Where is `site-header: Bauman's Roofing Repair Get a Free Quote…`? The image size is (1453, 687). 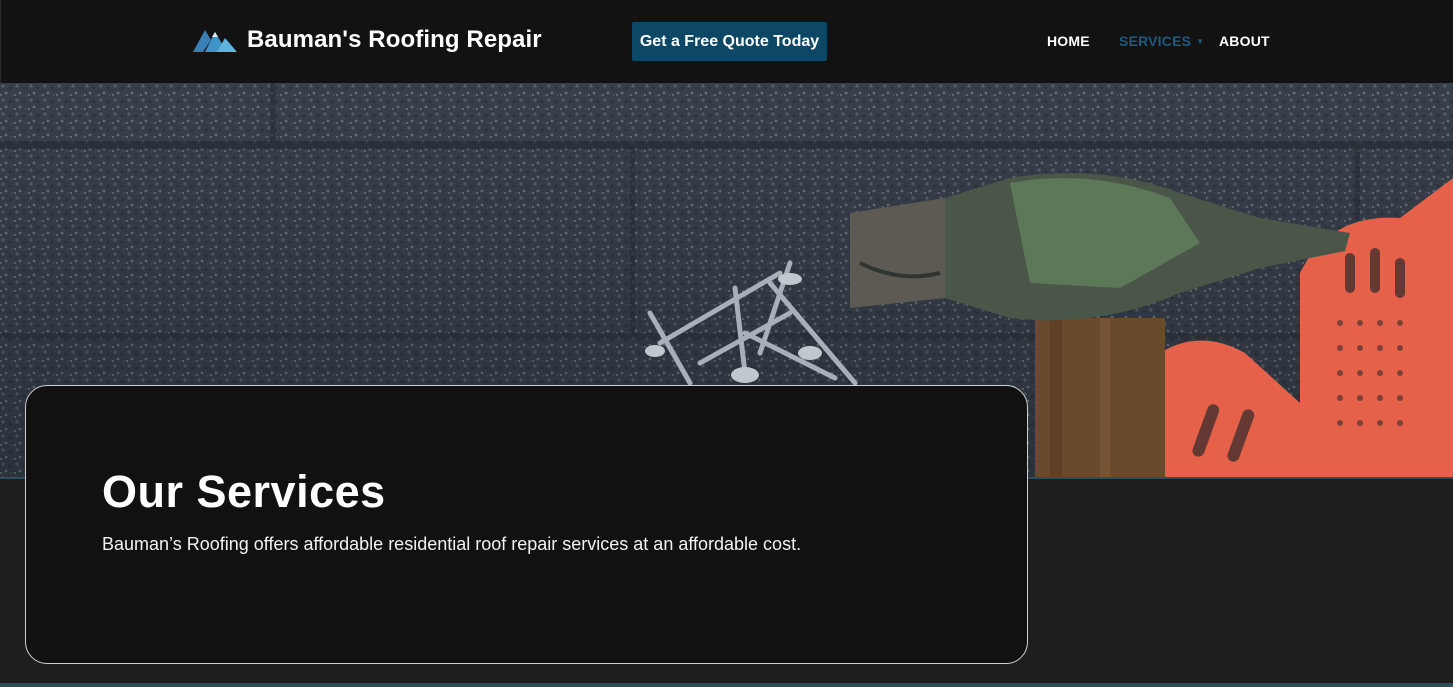 site-header: Bauman's Roofing Repair Get a Free Quote… is located at coordinates (726, 41).